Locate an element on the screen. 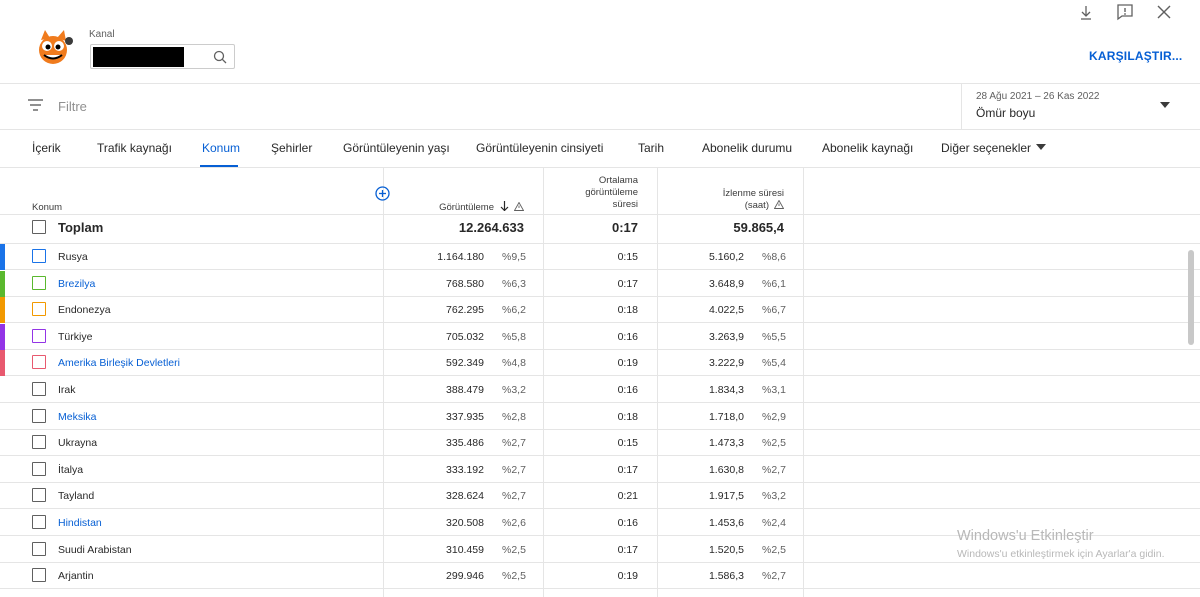  row-location-name: Suudi Arabistan is located at coordinates (95, 549).